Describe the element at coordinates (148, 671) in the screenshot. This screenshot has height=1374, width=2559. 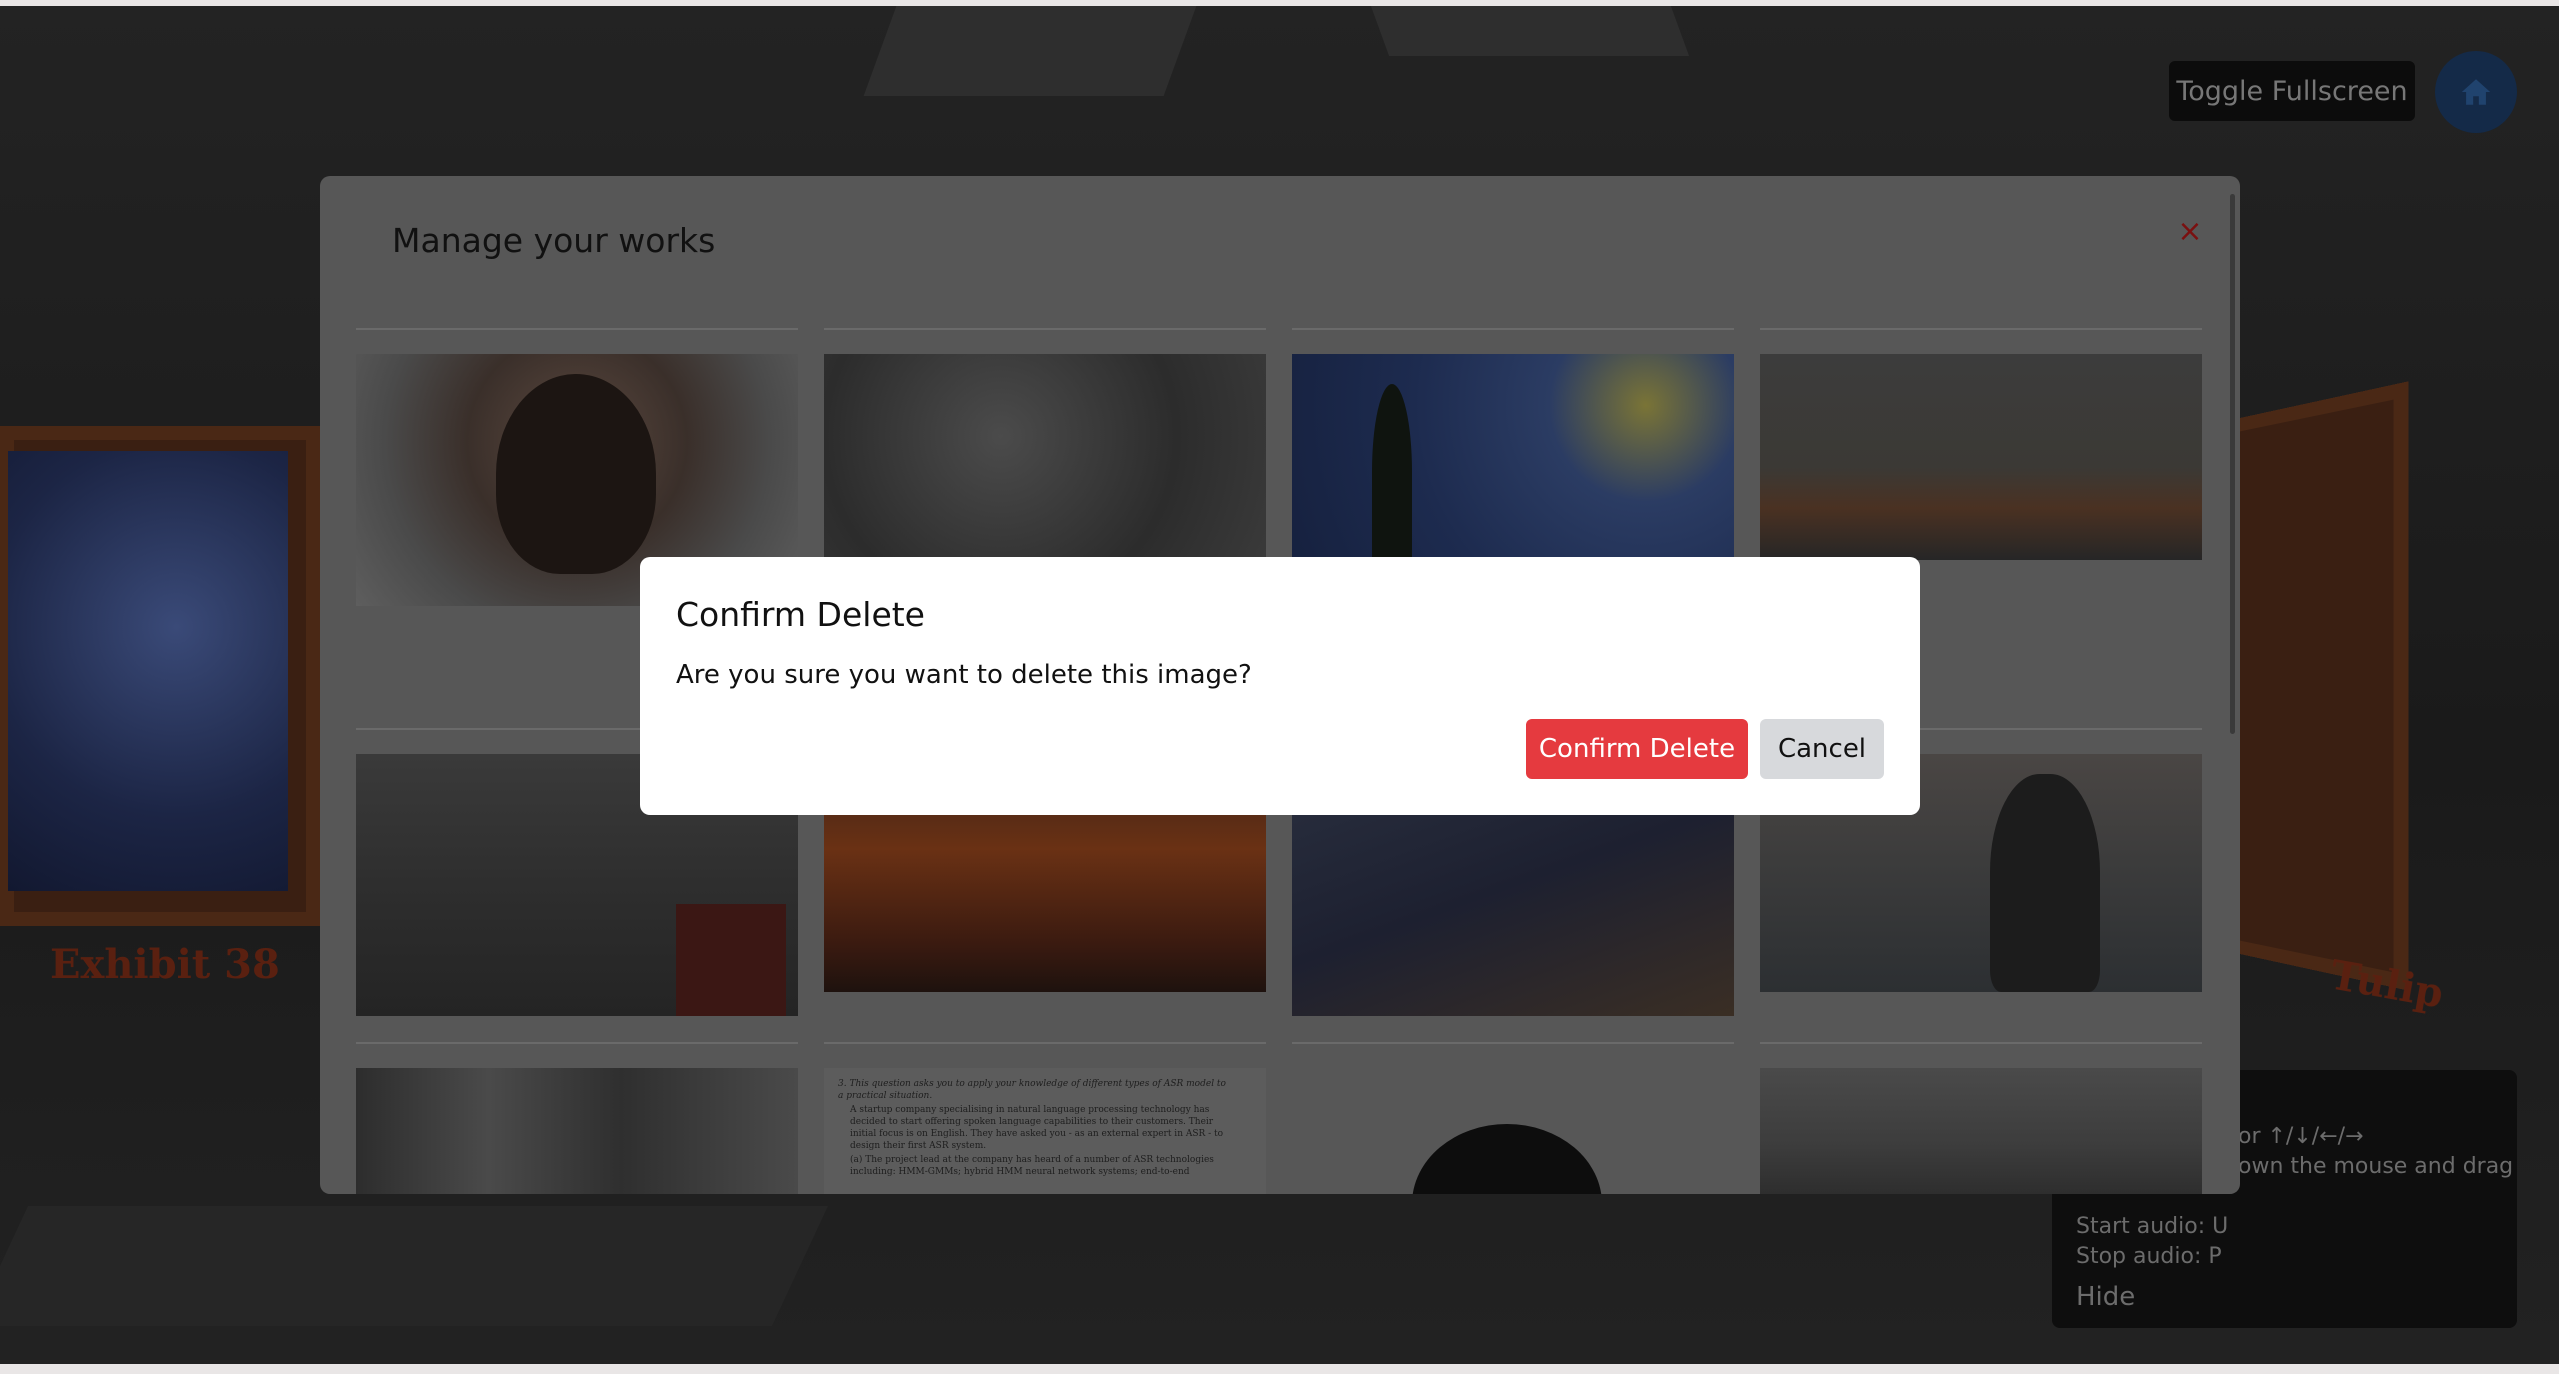
I see `exhibit-painting-left` at that location.